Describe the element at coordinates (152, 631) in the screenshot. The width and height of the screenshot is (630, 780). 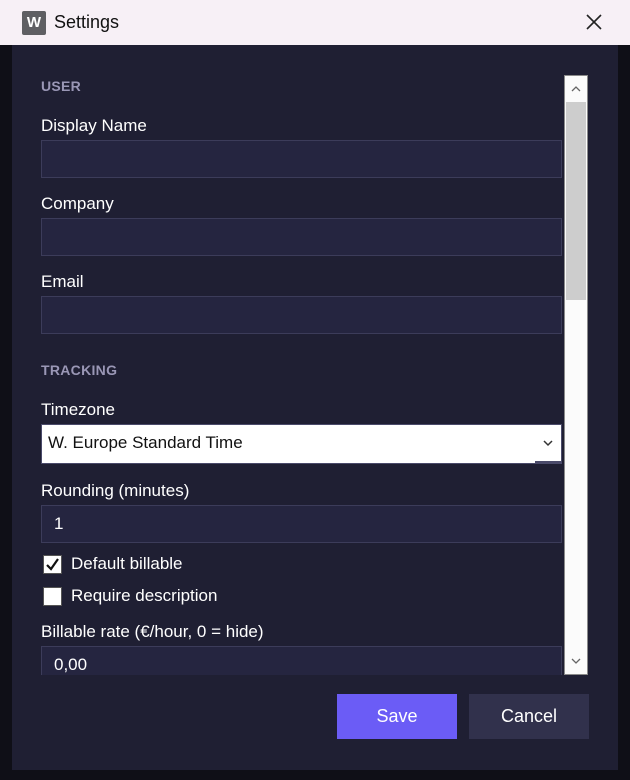
I see `billable-rate-label: Billable rate (€/hour, 0 = hide)` at that location.